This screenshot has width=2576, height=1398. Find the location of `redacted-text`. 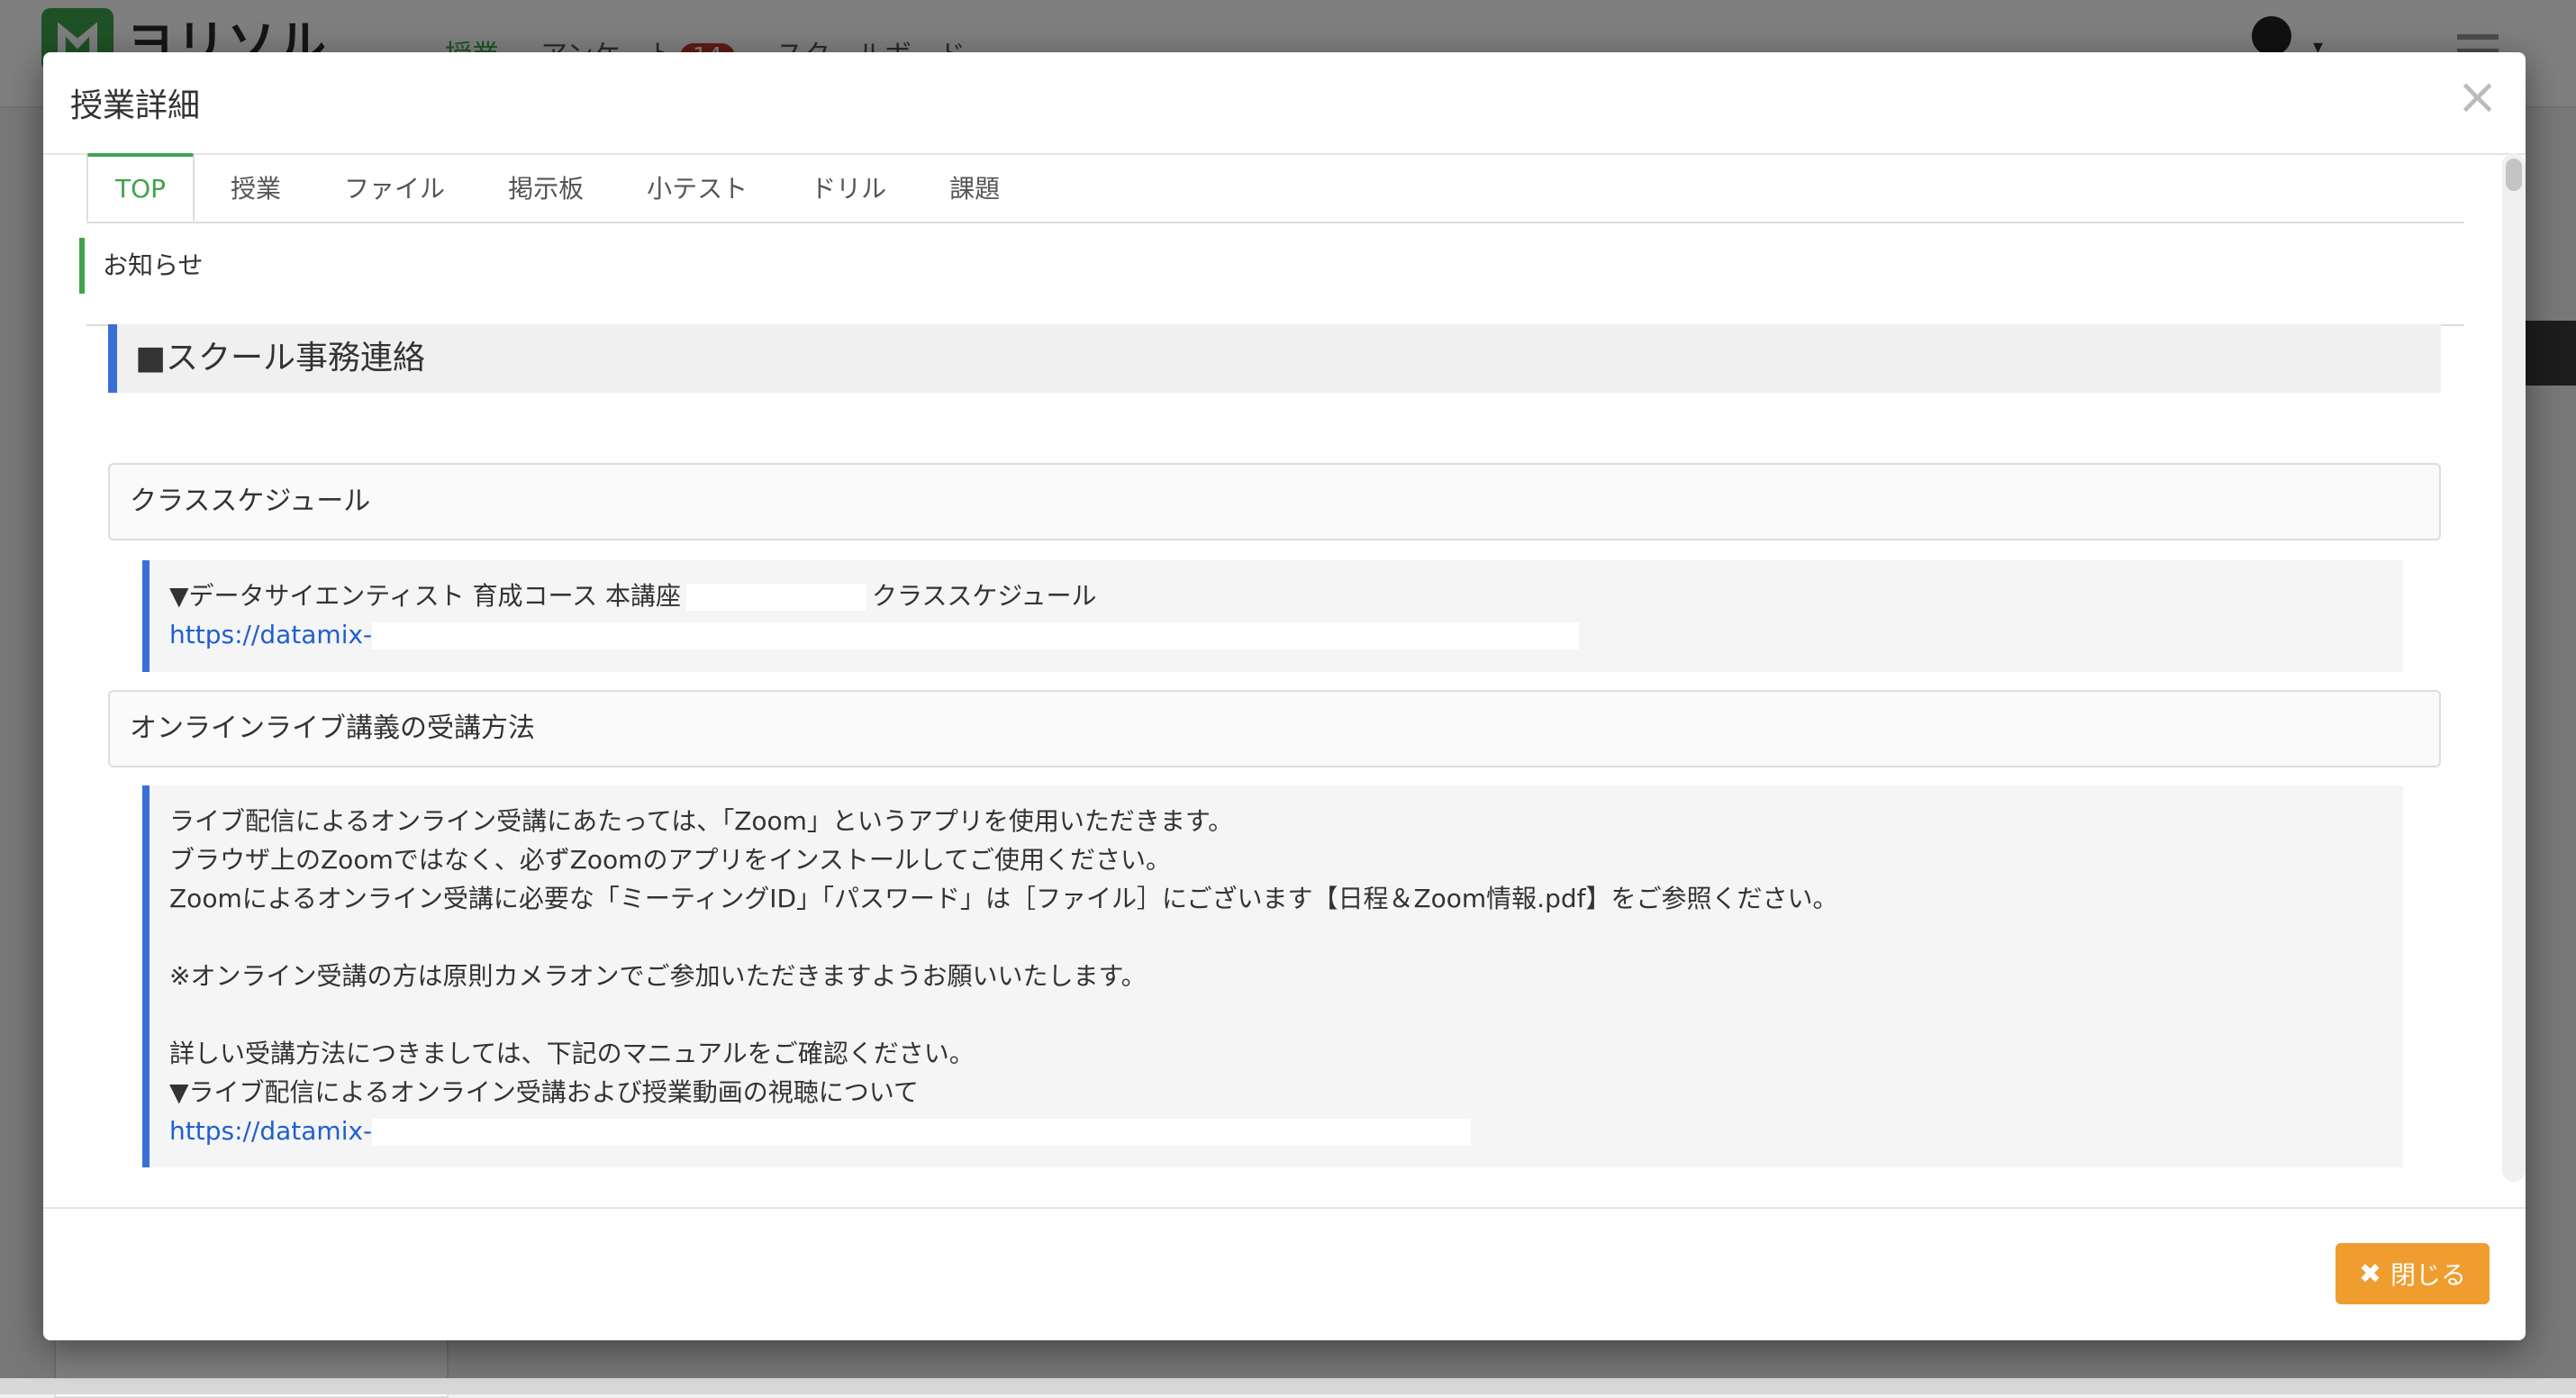

redacted-text is located at coordinates (775, 597).